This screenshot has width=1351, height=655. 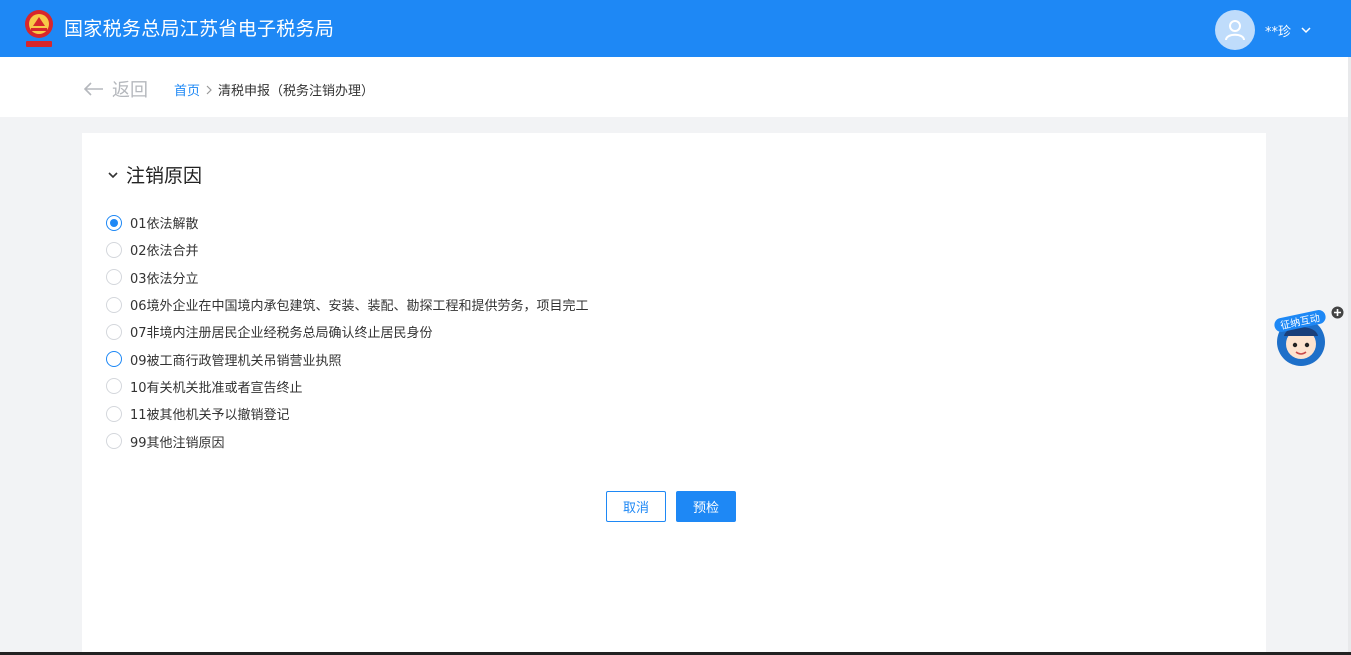 What do you see at coordinates (130, 90) in the screenshot?
I see `back-label: 返回` at bounding box center [130, 90].